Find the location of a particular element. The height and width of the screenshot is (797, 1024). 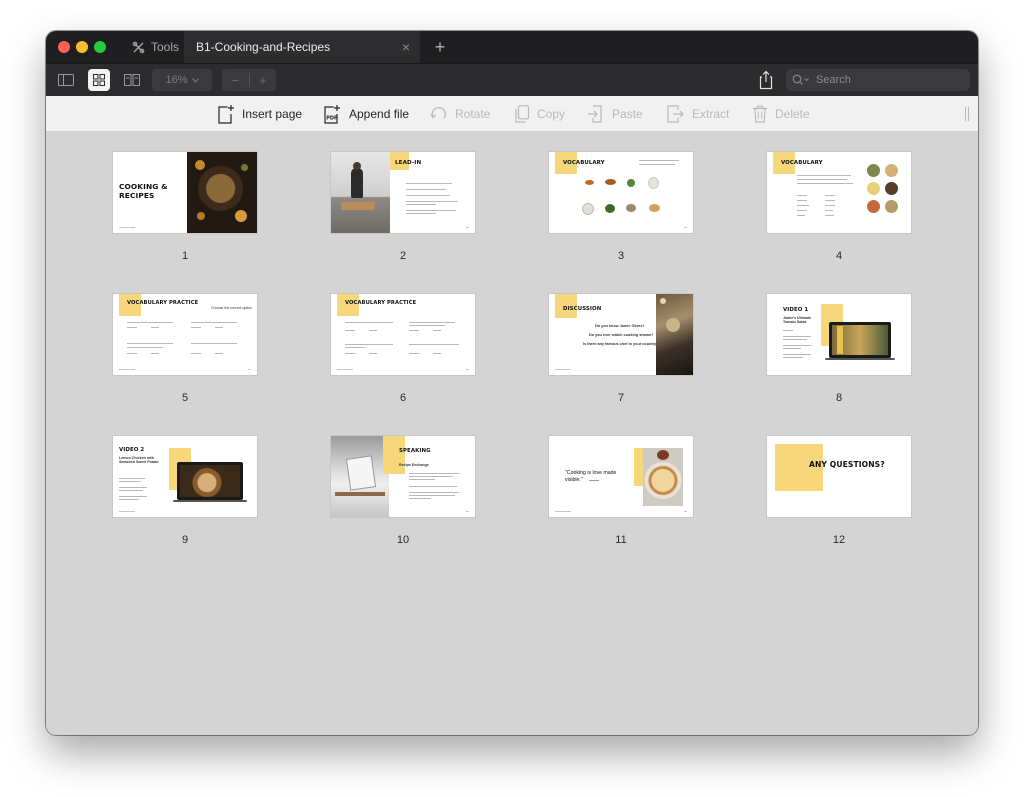

close-window-button is located at coordinates (64, 47).